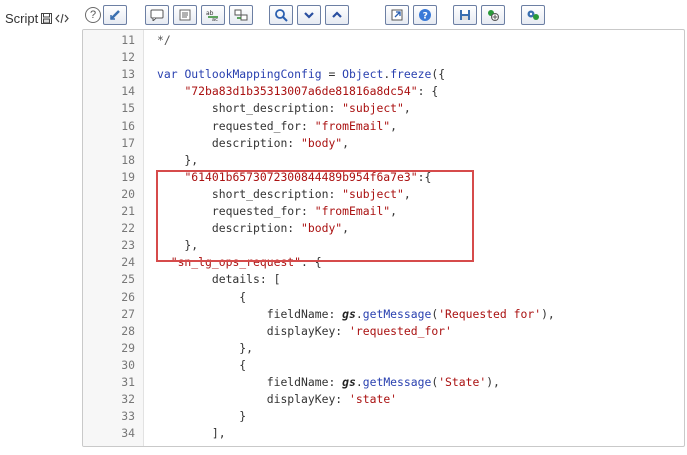 The image size is (687, 455). Describe the element at coordinates (128, 279) in the screenshot. I see `line-number: 25` at that location.